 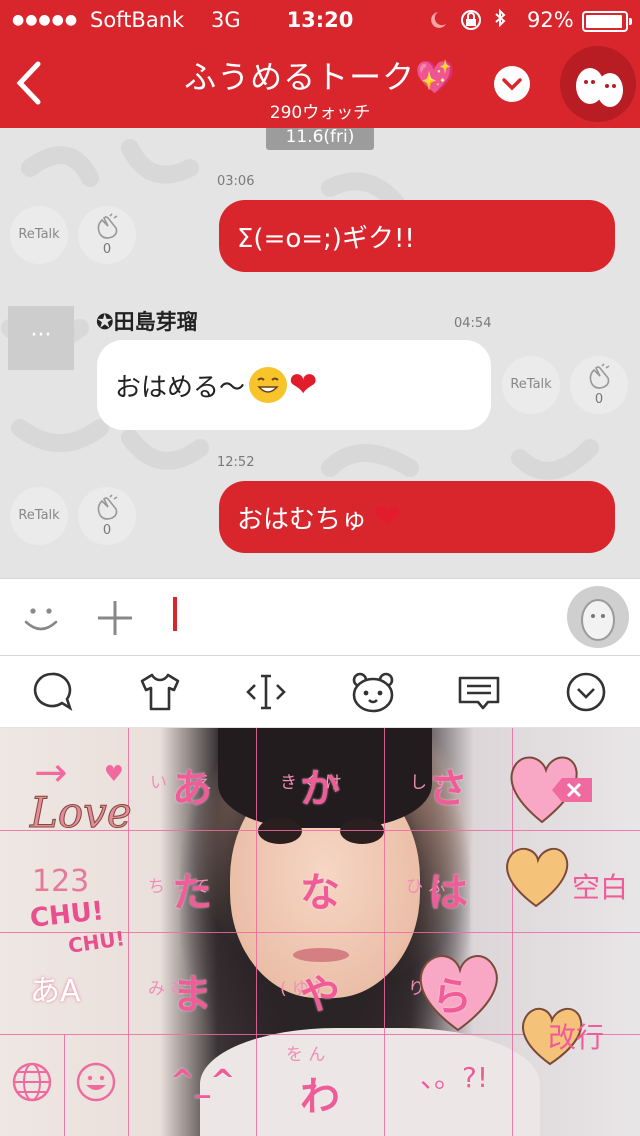 I want to click on key-ha: は, so click(x=448, y=889).